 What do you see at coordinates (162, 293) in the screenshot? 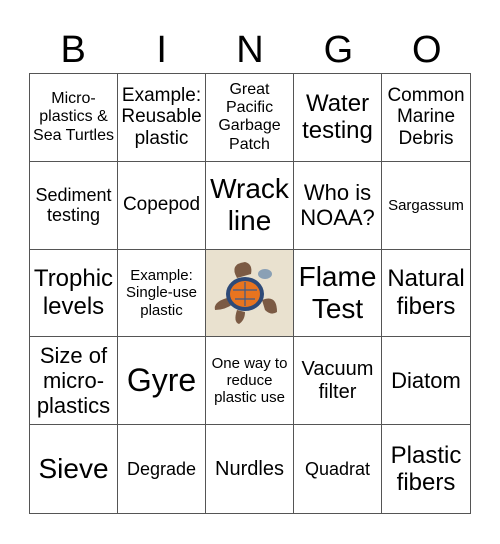
I see `bingo-cell: Example: Single-use plastic` at bounding box center [162, 293].